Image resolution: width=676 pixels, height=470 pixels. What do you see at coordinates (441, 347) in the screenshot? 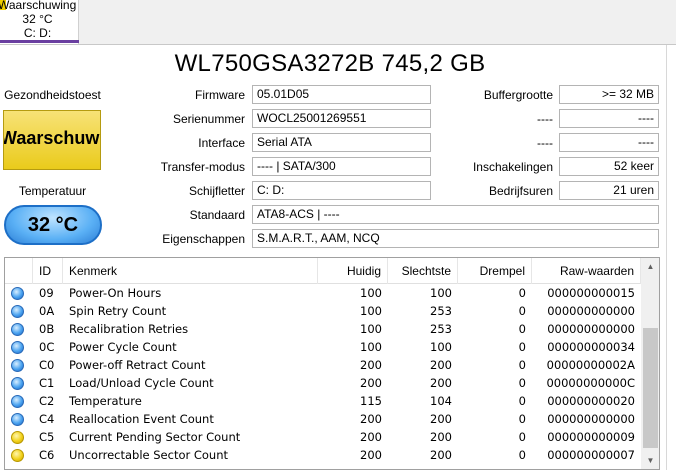
I see `worst-value: 100` at bounding box center [441, 347].